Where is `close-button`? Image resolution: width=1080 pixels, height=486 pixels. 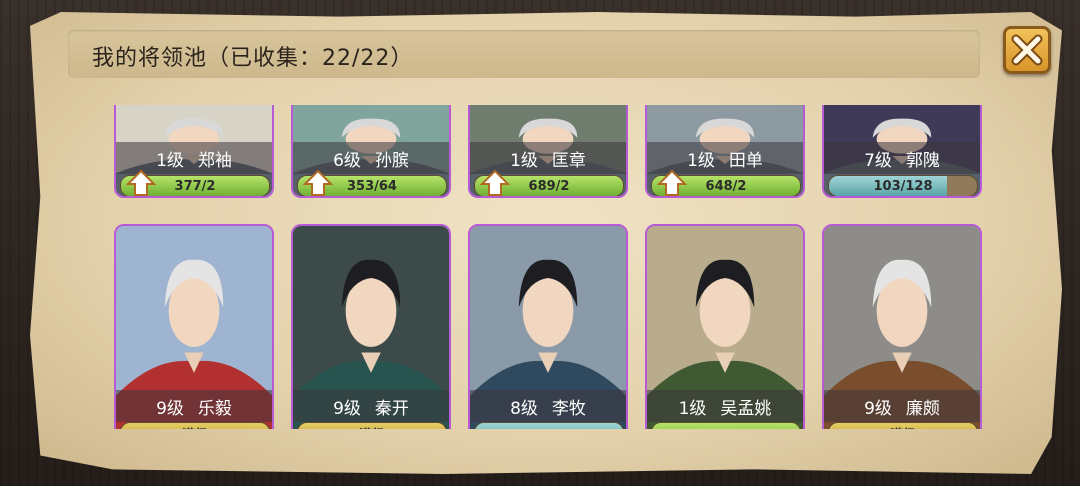
close-button is located at coordinates (1027, 50).